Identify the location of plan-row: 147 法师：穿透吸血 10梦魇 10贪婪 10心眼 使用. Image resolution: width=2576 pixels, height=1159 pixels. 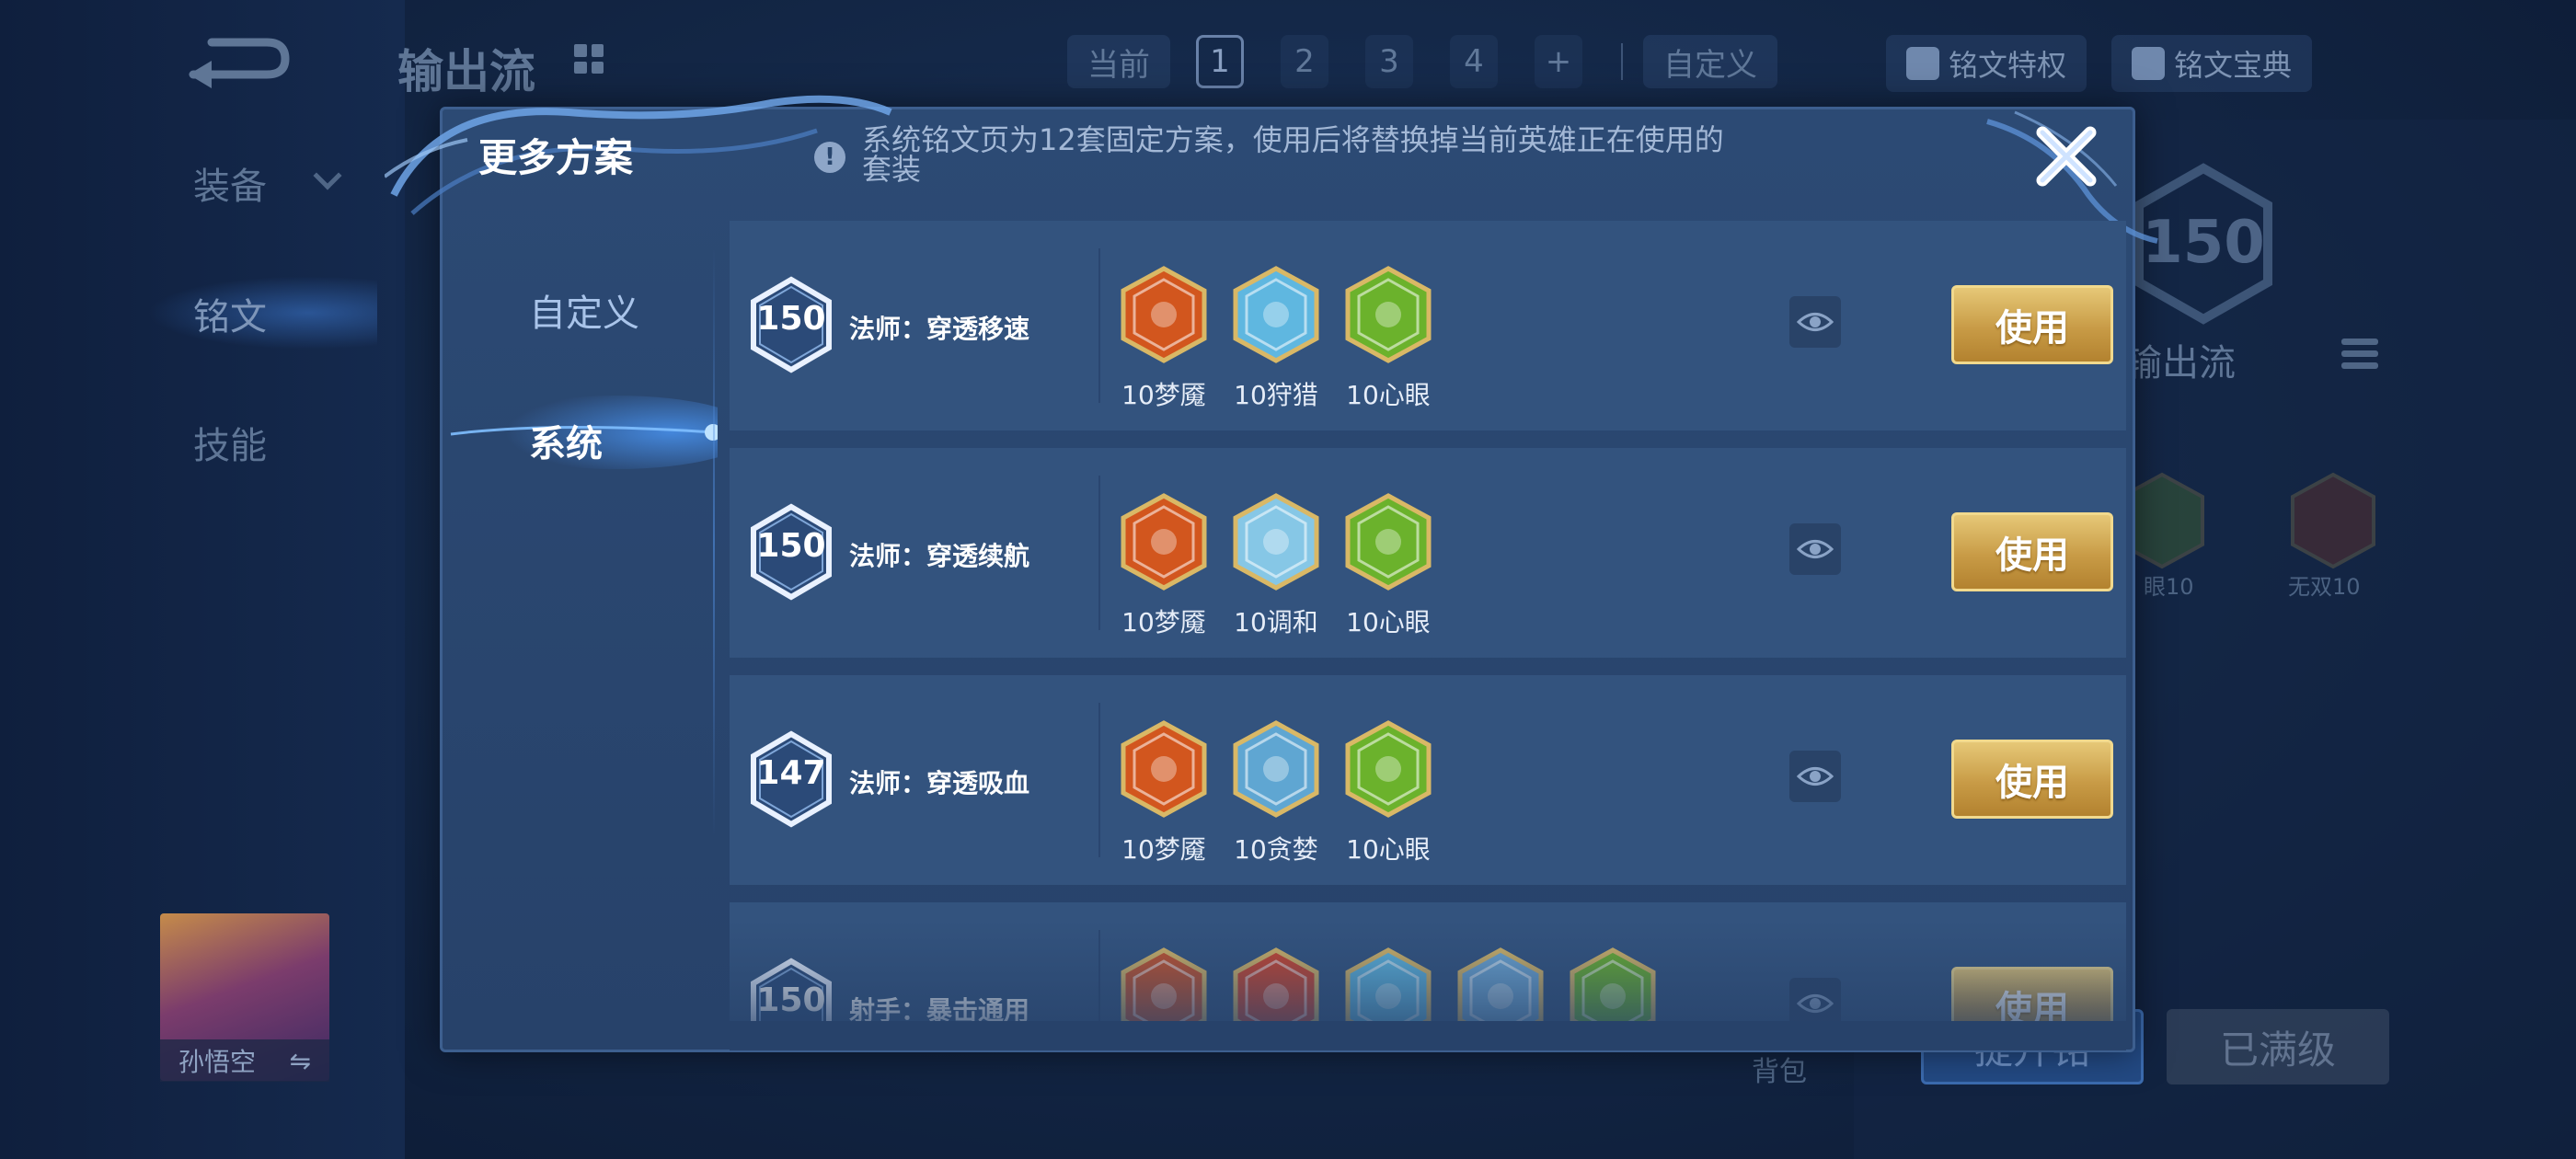
(1428, 780).